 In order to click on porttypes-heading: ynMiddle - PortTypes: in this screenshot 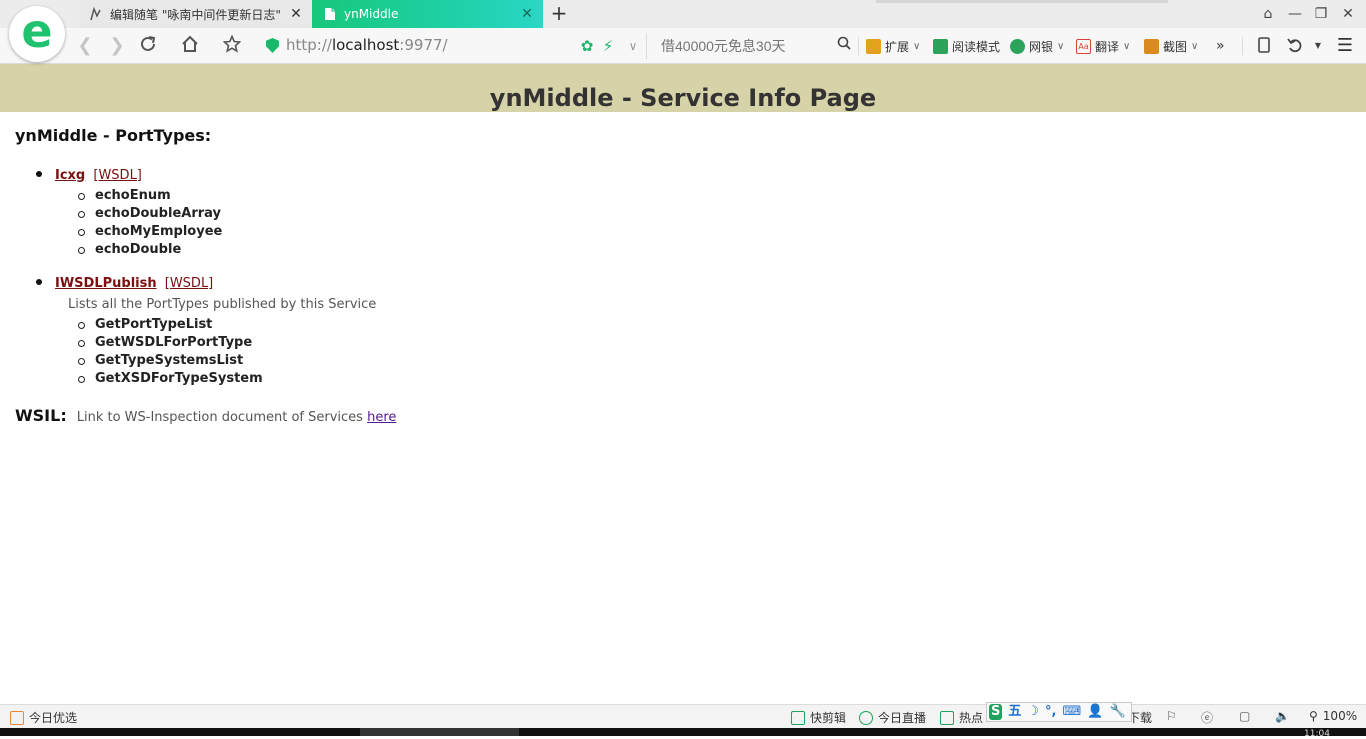, I will do `click(113, 135)`.